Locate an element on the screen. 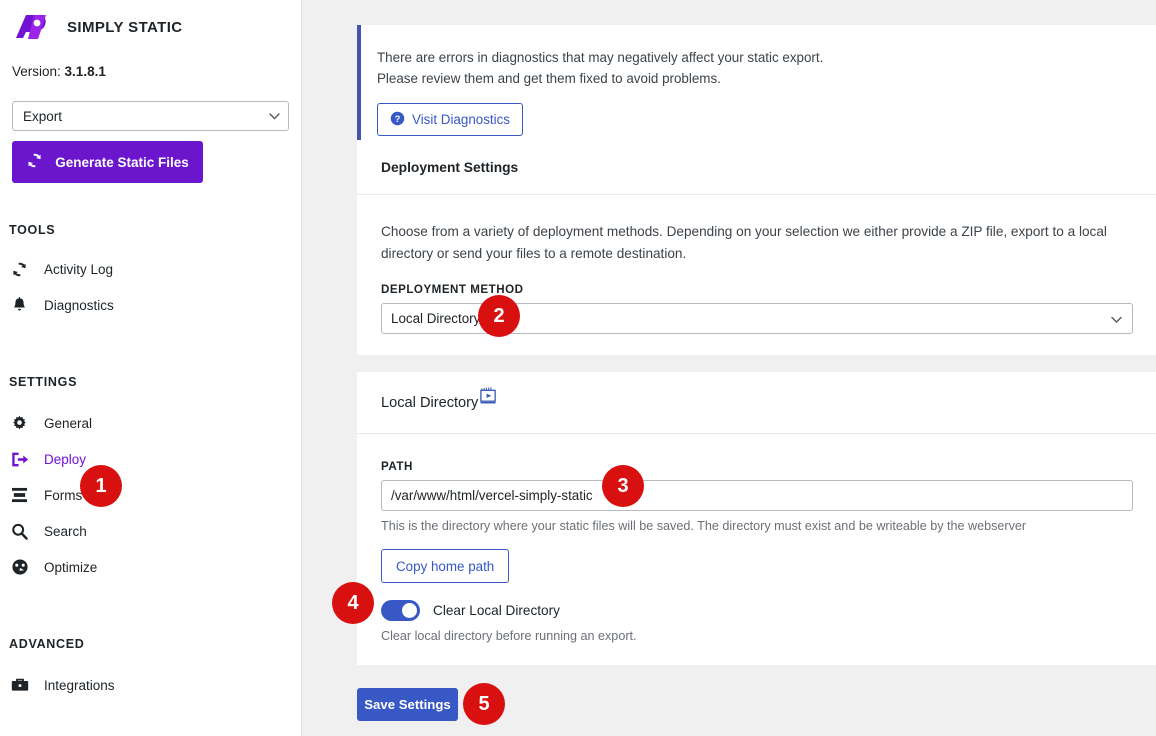 The width and height of the screenshot is (1156, 736). gauge-icon is located at coordinates (19, 567).